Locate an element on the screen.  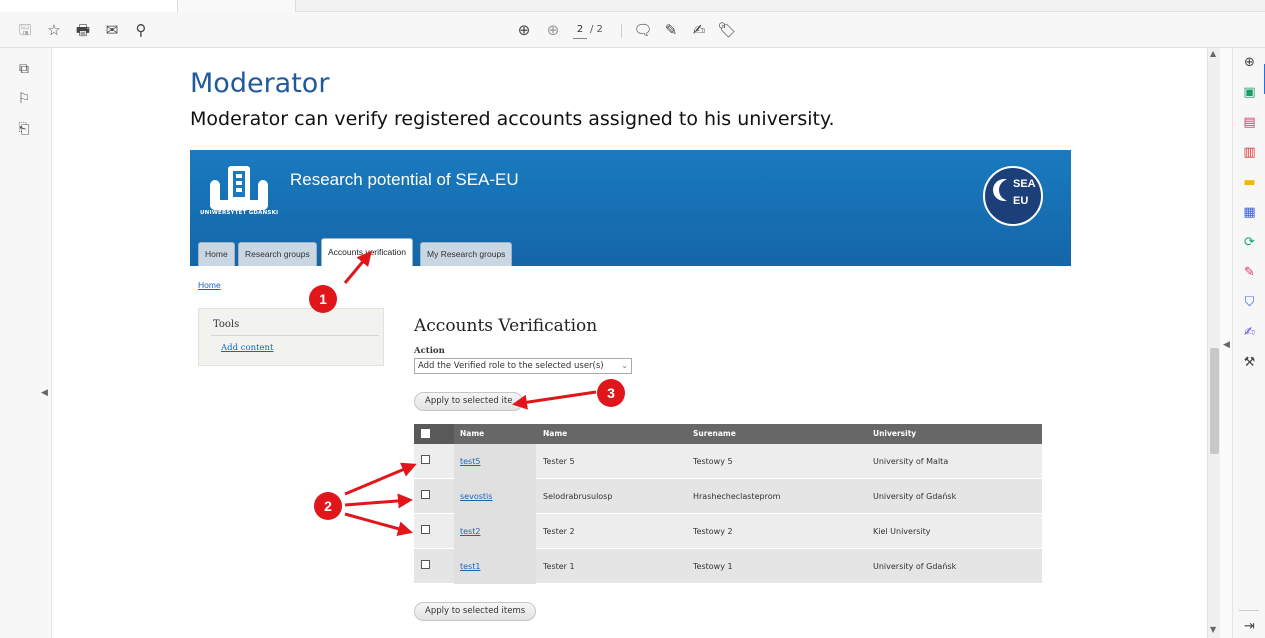
annotation-badge-2: 2 is located at coordinates (328, 506).